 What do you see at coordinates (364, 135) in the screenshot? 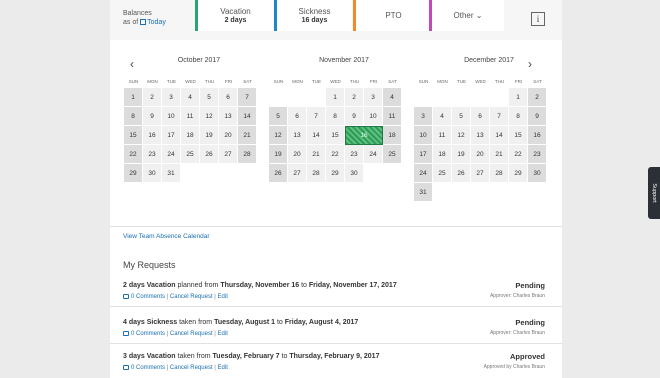
I see `selected-range: 16` at bounding box center [364, 135].